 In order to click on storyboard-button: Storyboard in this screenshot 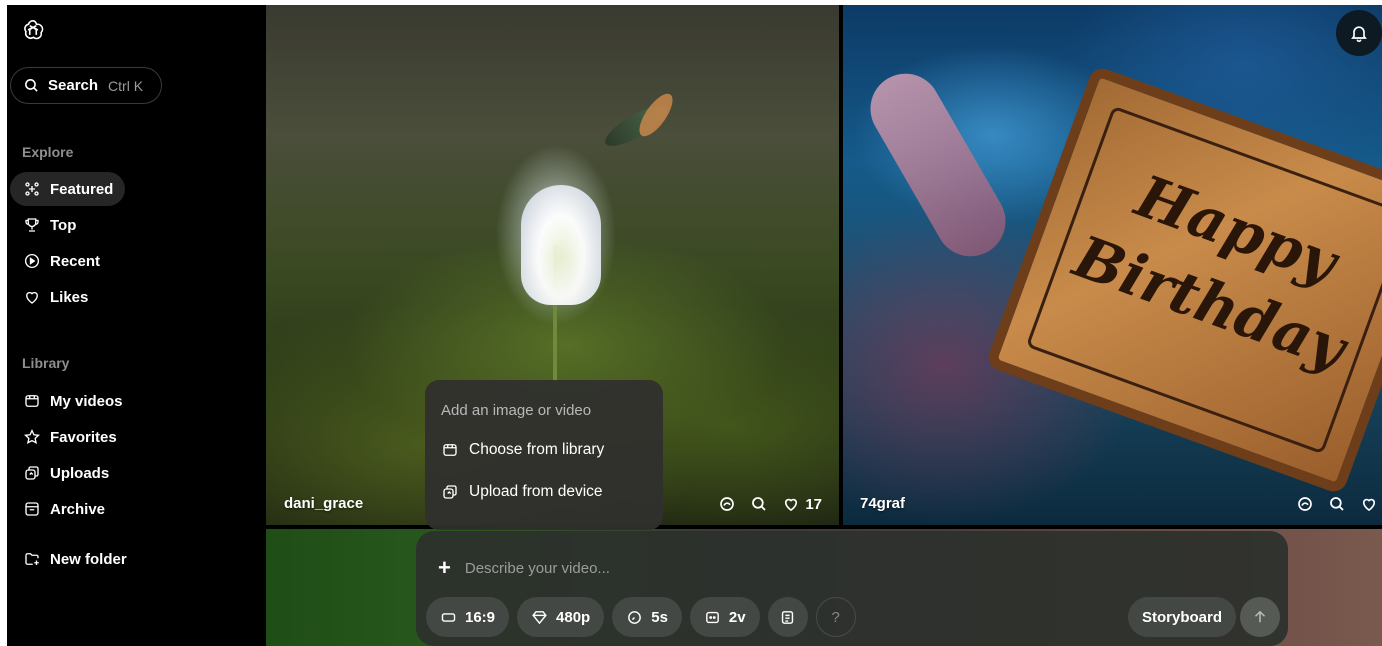, I will do `click(1181, 617)`.